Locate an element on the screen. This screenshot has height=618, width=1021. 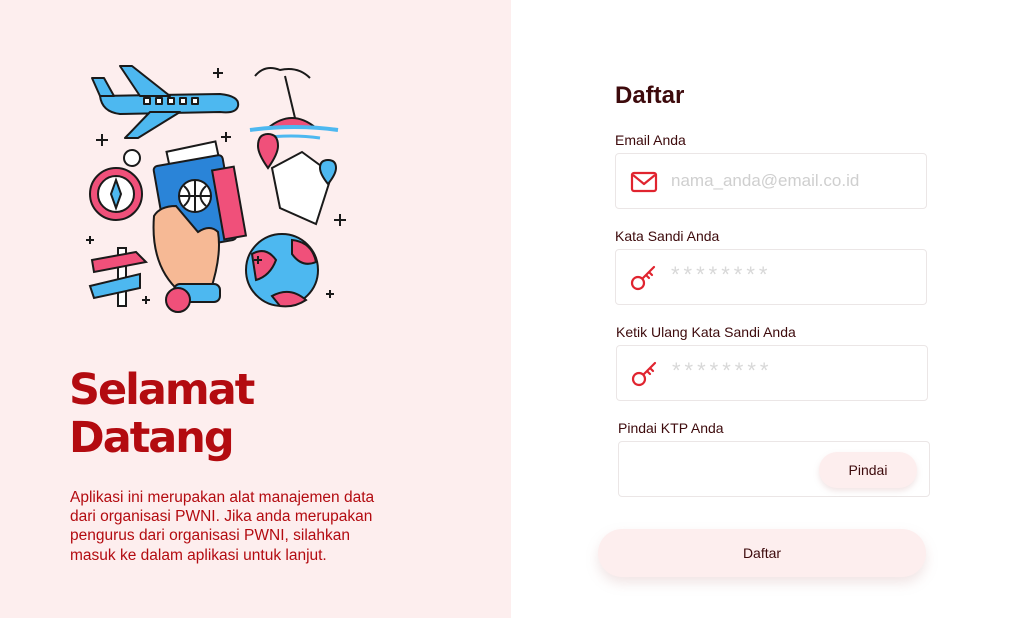
confirm-password-label: Ketik Ulang Kata Sandi Anda is located at coordinates (706, 332).